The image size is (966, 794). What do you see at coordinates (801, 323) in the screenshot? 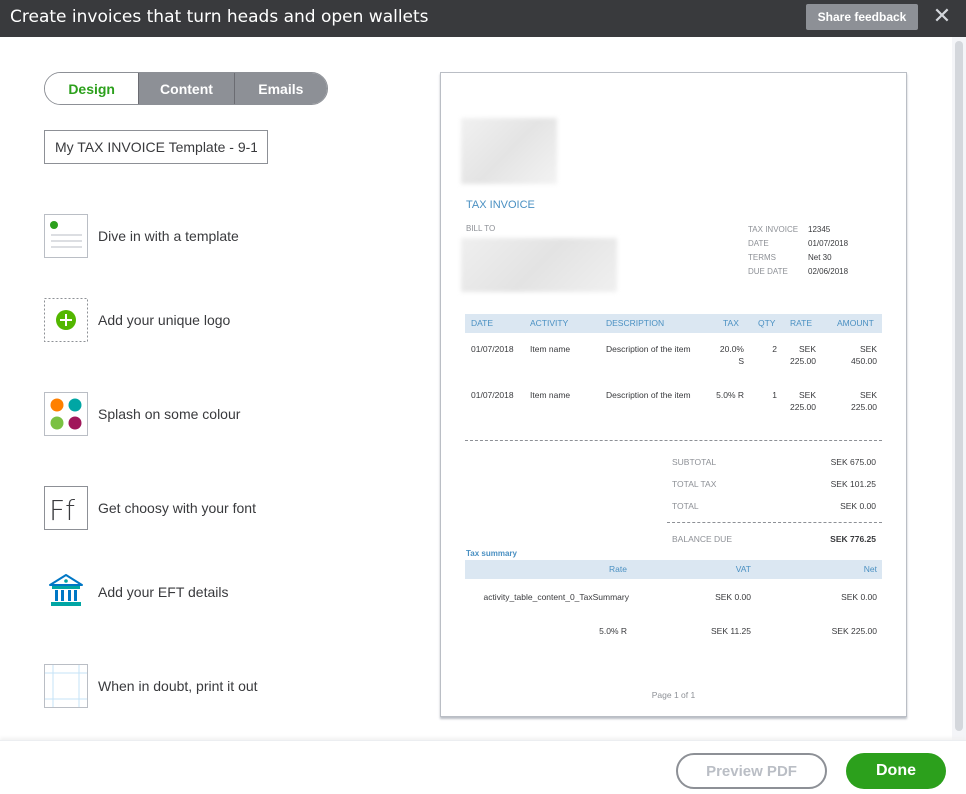
I see `column-header: RATE` at bounding box center [801, 323].